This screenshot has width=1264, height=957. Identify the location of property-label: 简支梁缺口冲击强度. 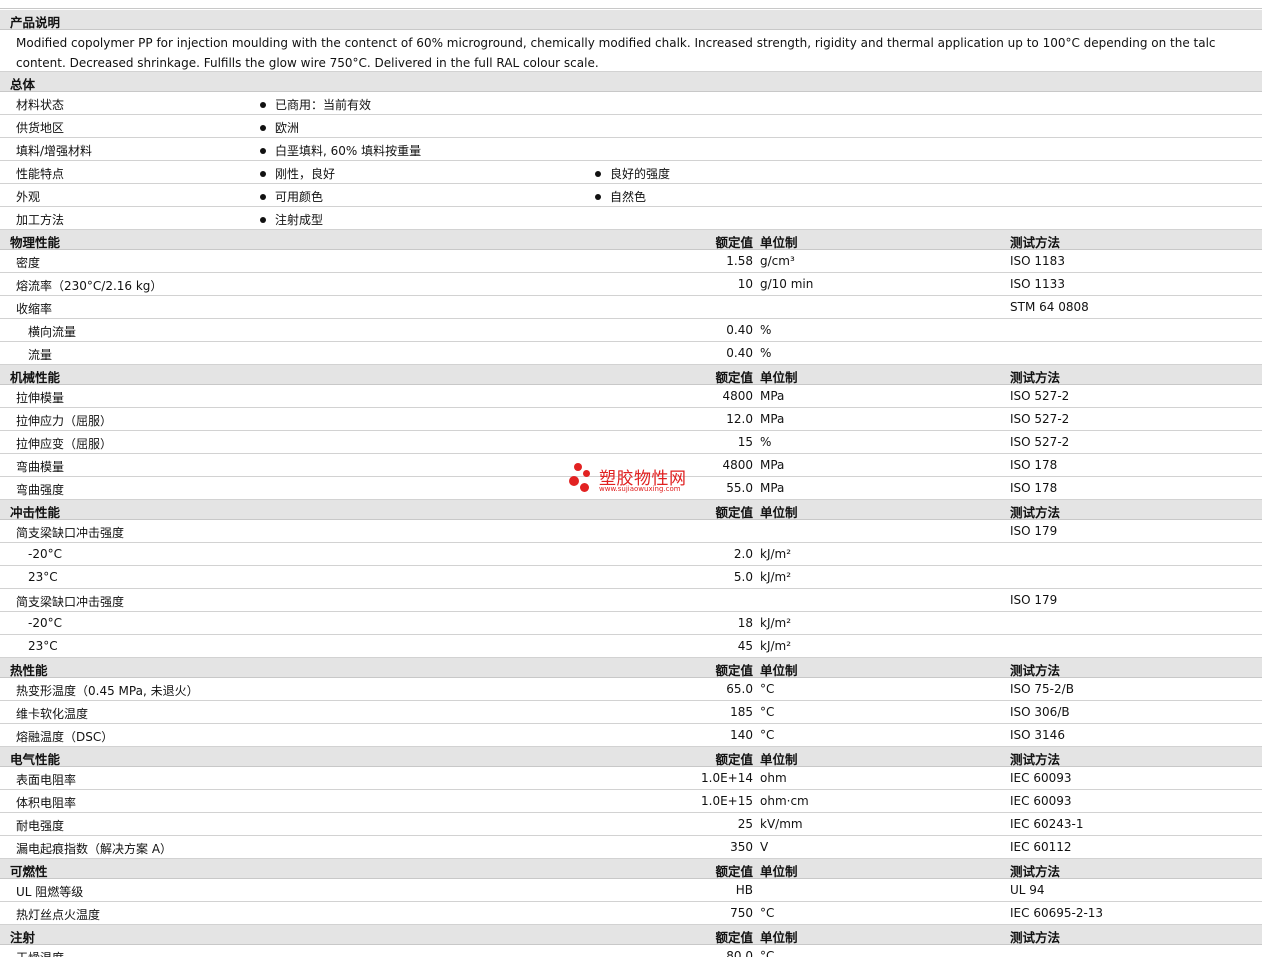
(70, 533).